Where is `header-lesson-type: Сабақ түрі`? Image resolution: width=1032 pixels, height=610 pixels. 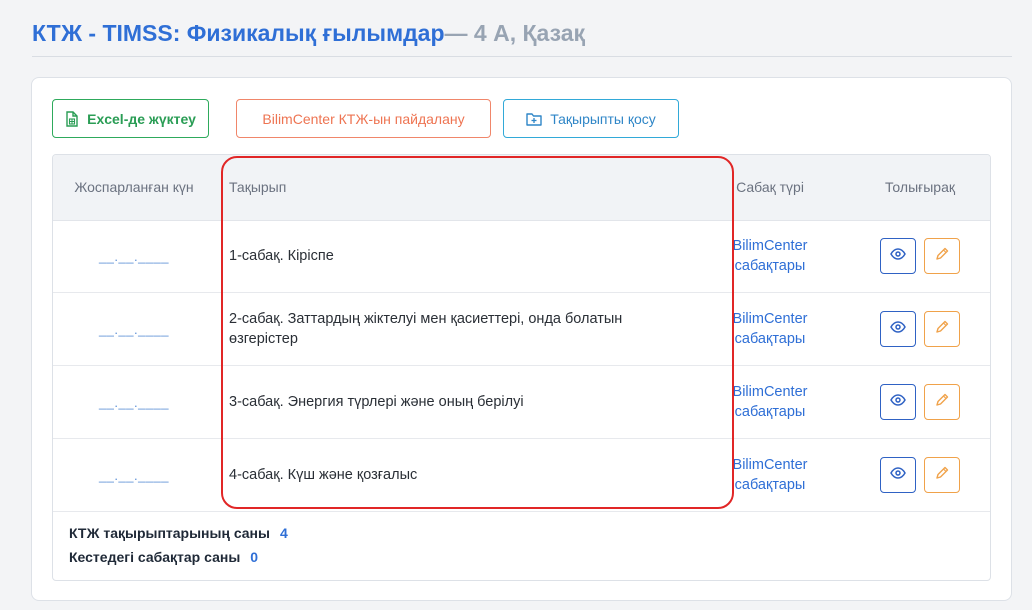 header-lesson-type: Сабақ түрі is located at coordinates (770, 187).